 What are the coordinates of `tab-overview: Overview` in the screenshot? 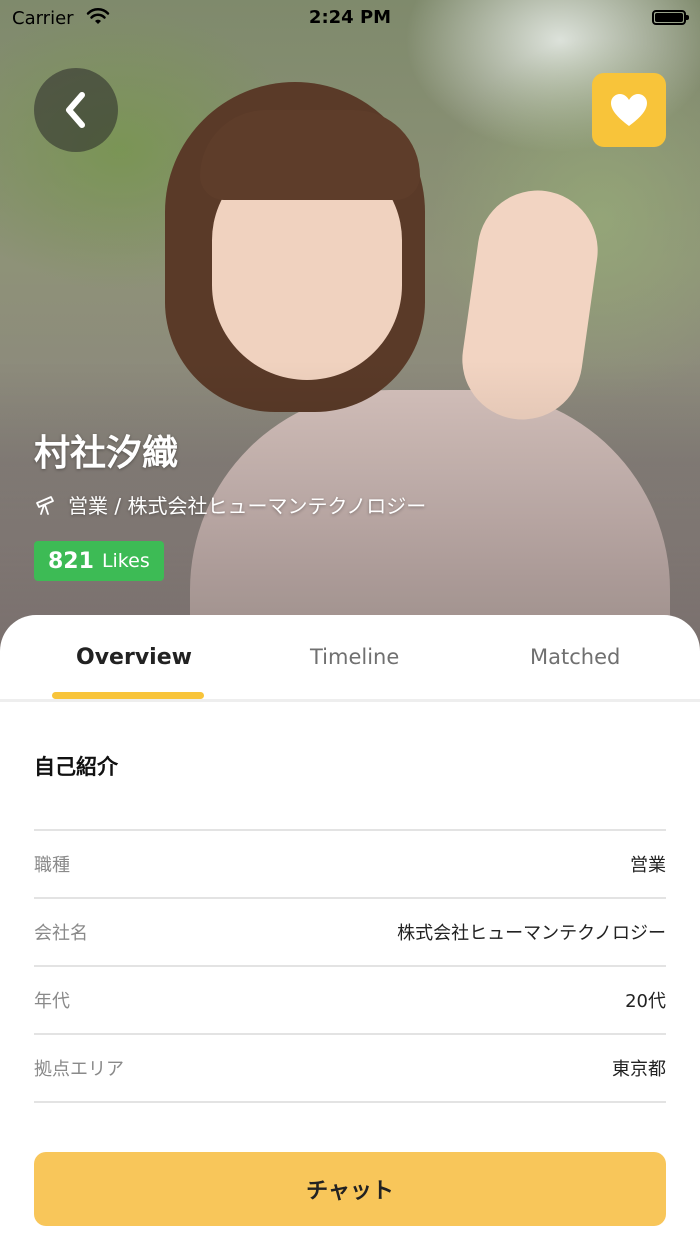 It's located at (134, 657).